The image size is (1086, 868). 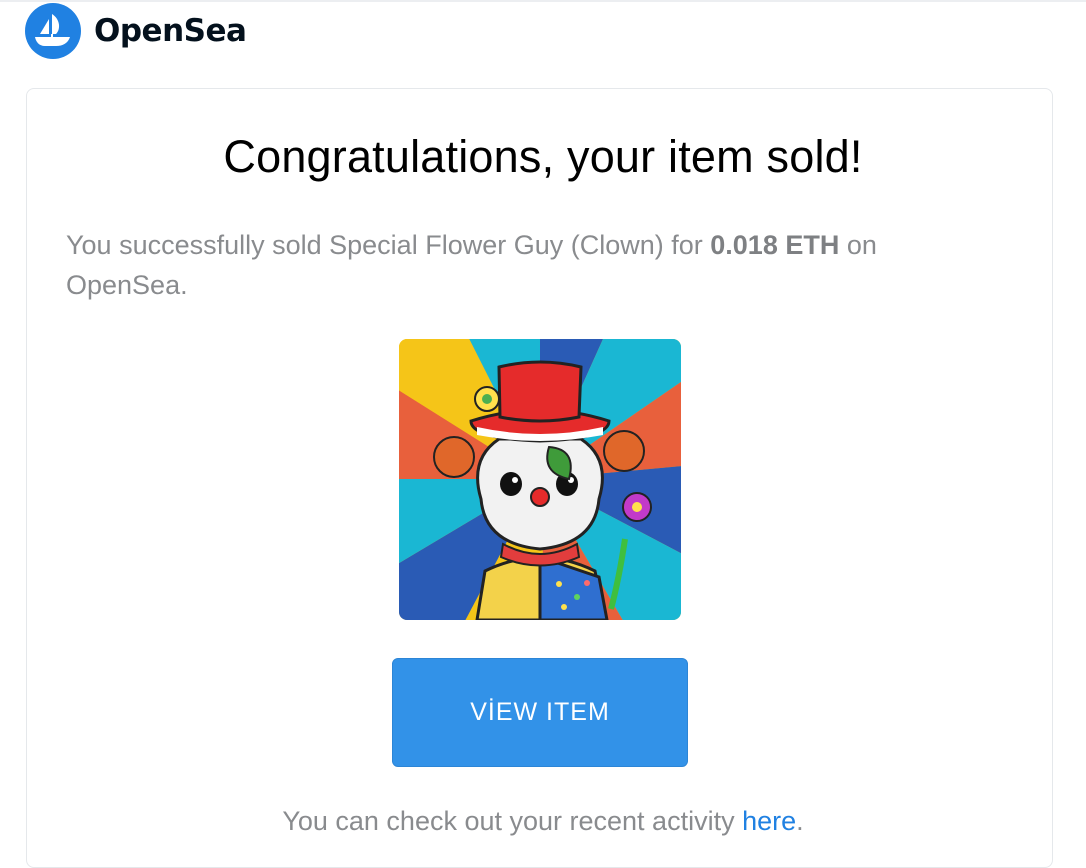 I want to click on footer-prefix: You can check out your recent activity, so click(x=512, y=821).